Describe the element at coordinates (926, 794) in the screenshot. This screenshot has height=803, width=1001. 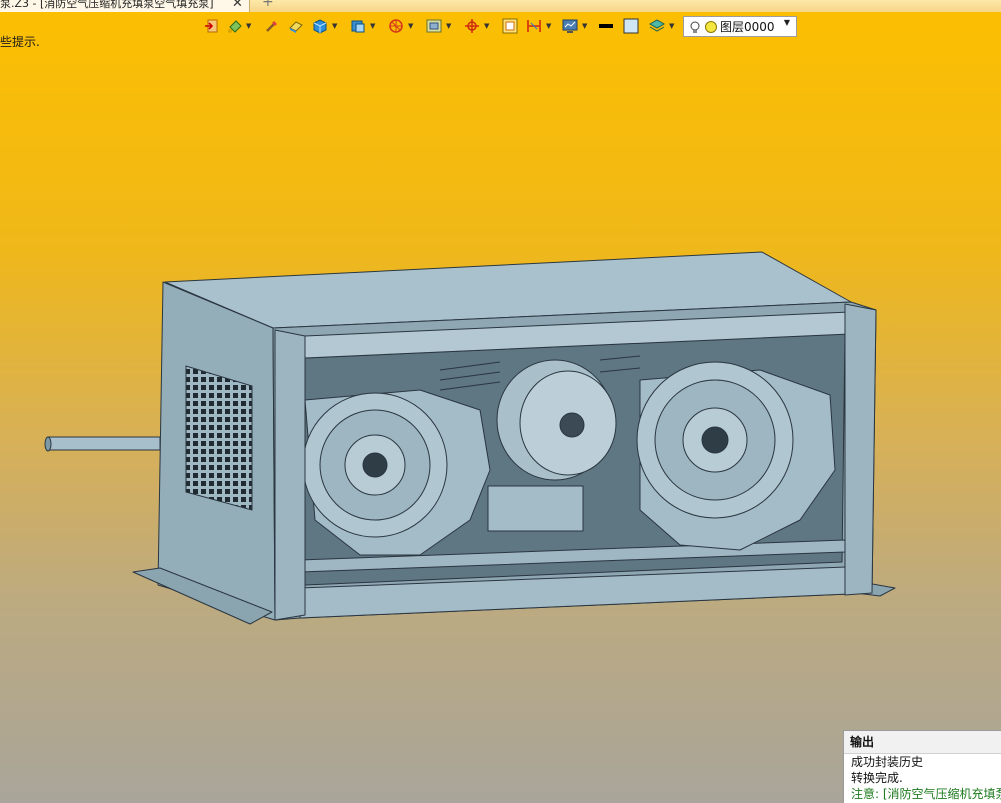
I see `output-note: 注意: [消防空气压缩机充填泵` at that location.